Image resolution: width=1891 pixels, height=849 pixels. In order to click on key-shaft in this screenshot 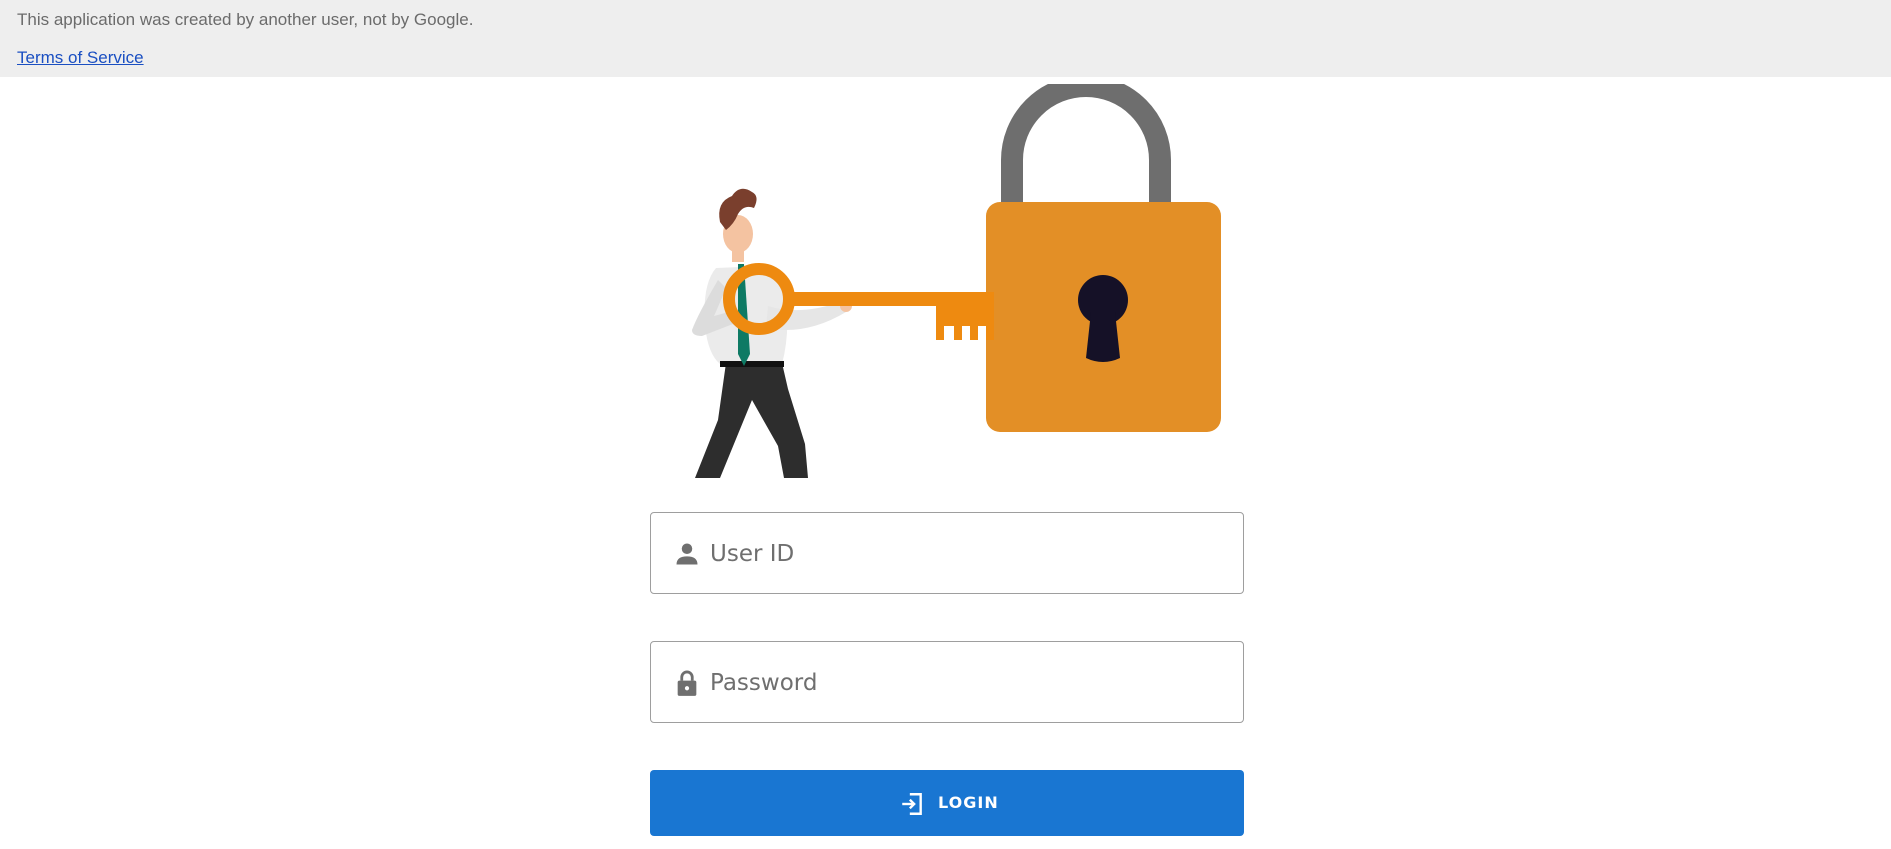, I will do `click(891, 299)`.